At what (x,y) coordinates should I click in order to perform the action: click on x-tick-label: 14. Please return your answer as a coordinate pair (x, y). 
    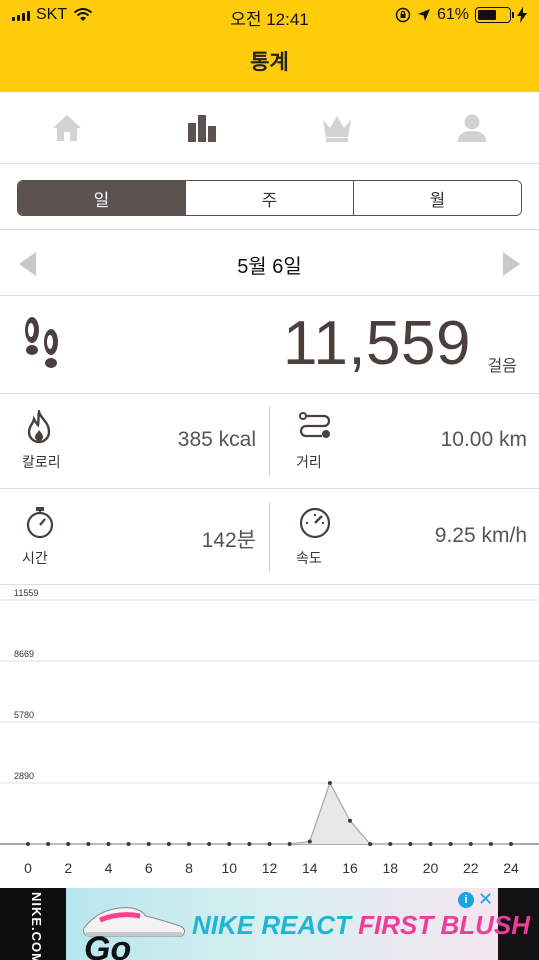
    Looking at the image, I should click on (310, 868).